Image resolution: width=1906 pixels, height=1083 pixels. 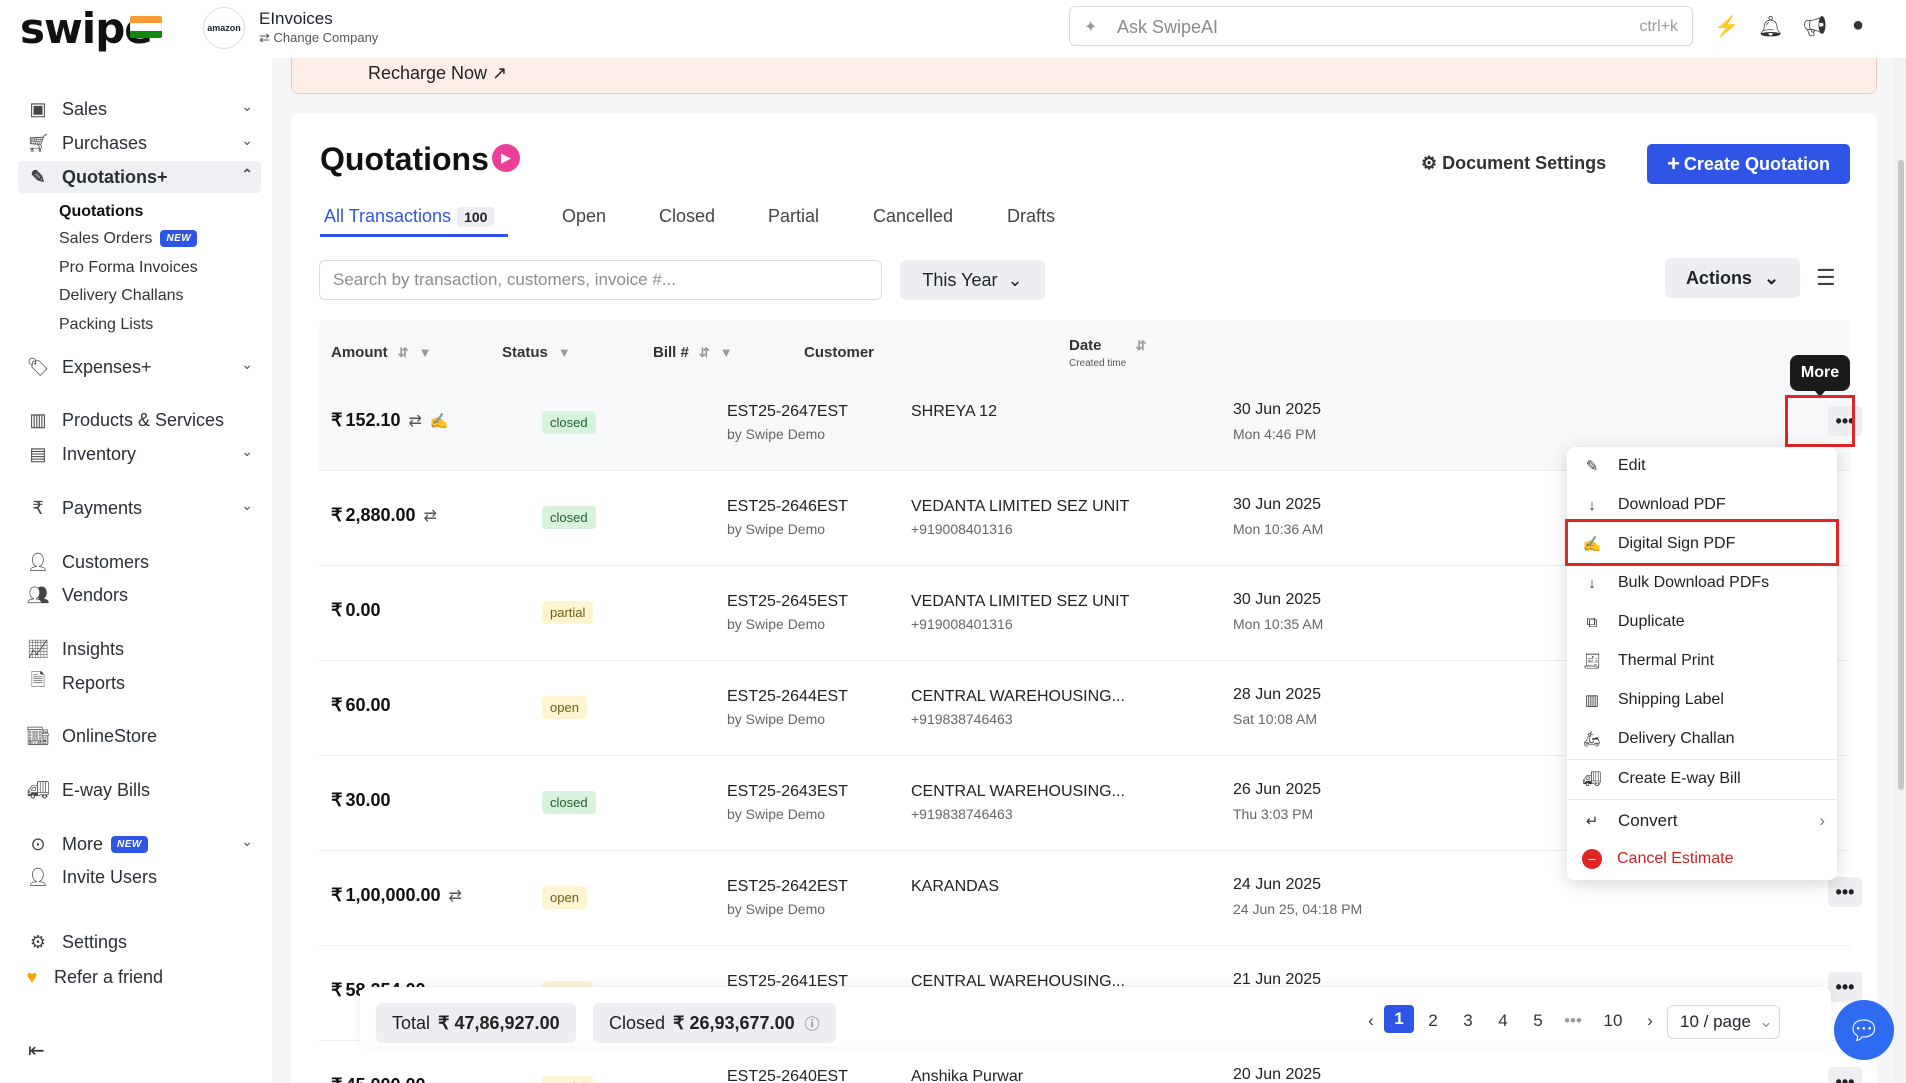 I want to click on next-page-button: ›, so click(x=1650, y=1021).